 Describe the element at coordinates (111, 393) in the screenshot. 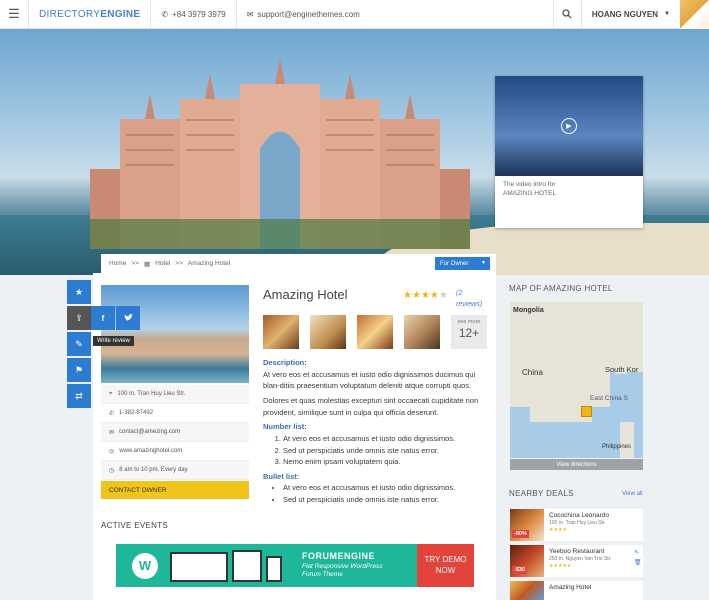

I see `location-pin-icon: ⌖` at that location.